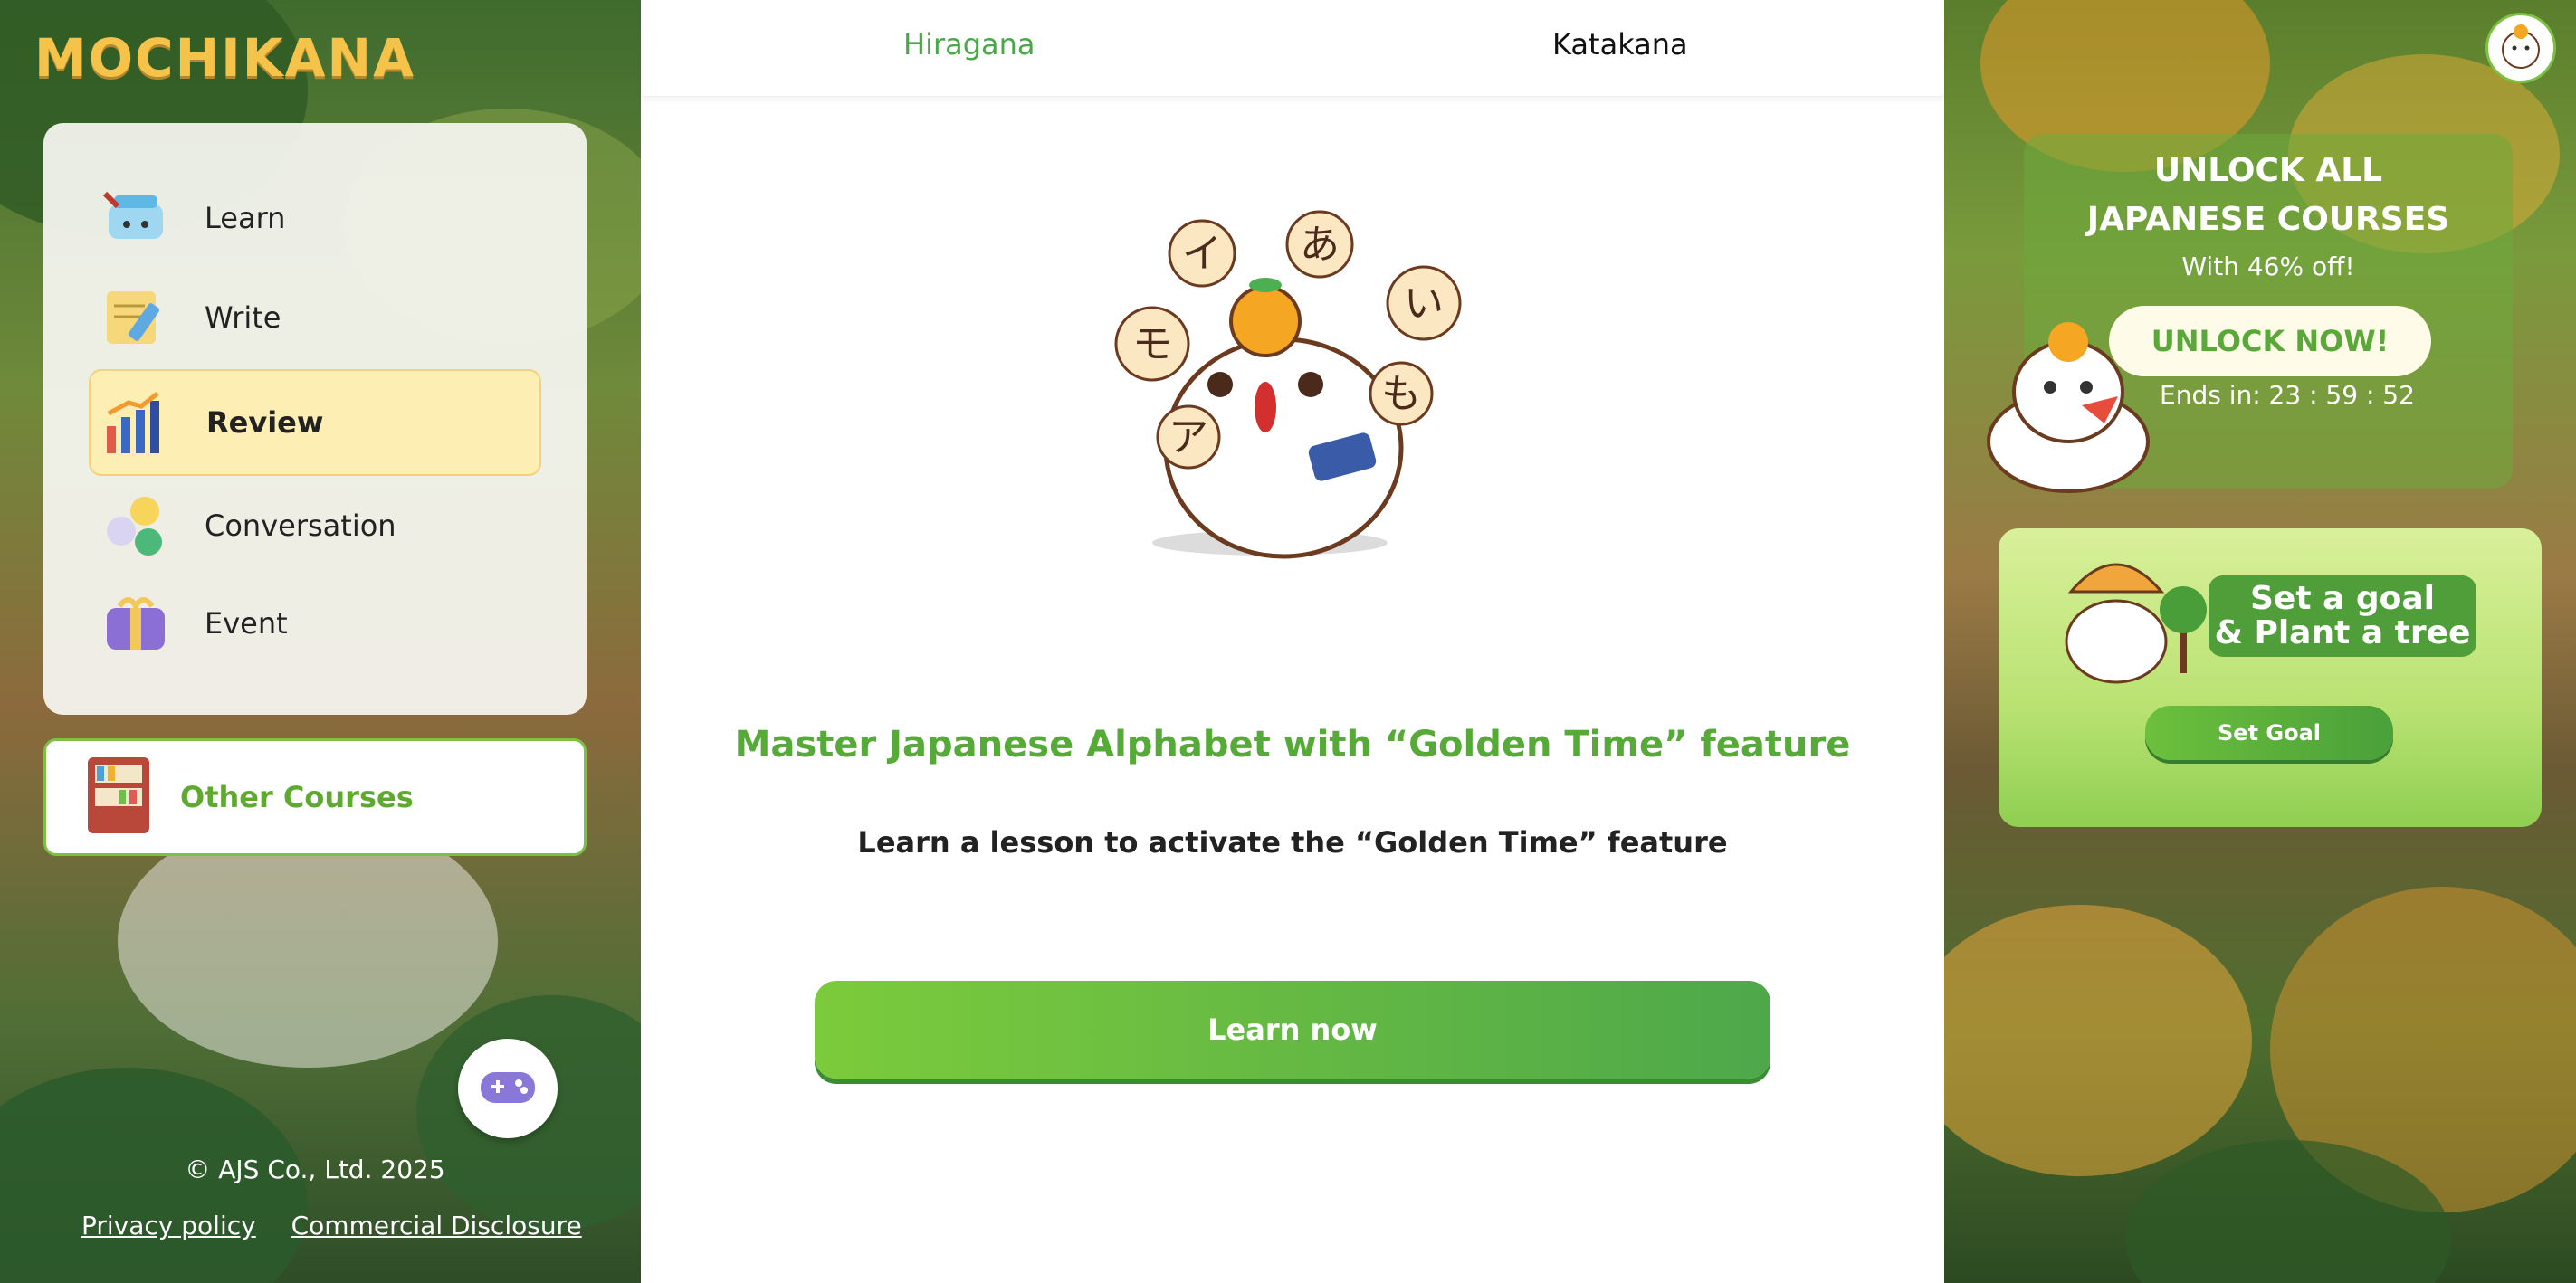  I want to click on sidebar-item-review: Review, so click(315, 422).